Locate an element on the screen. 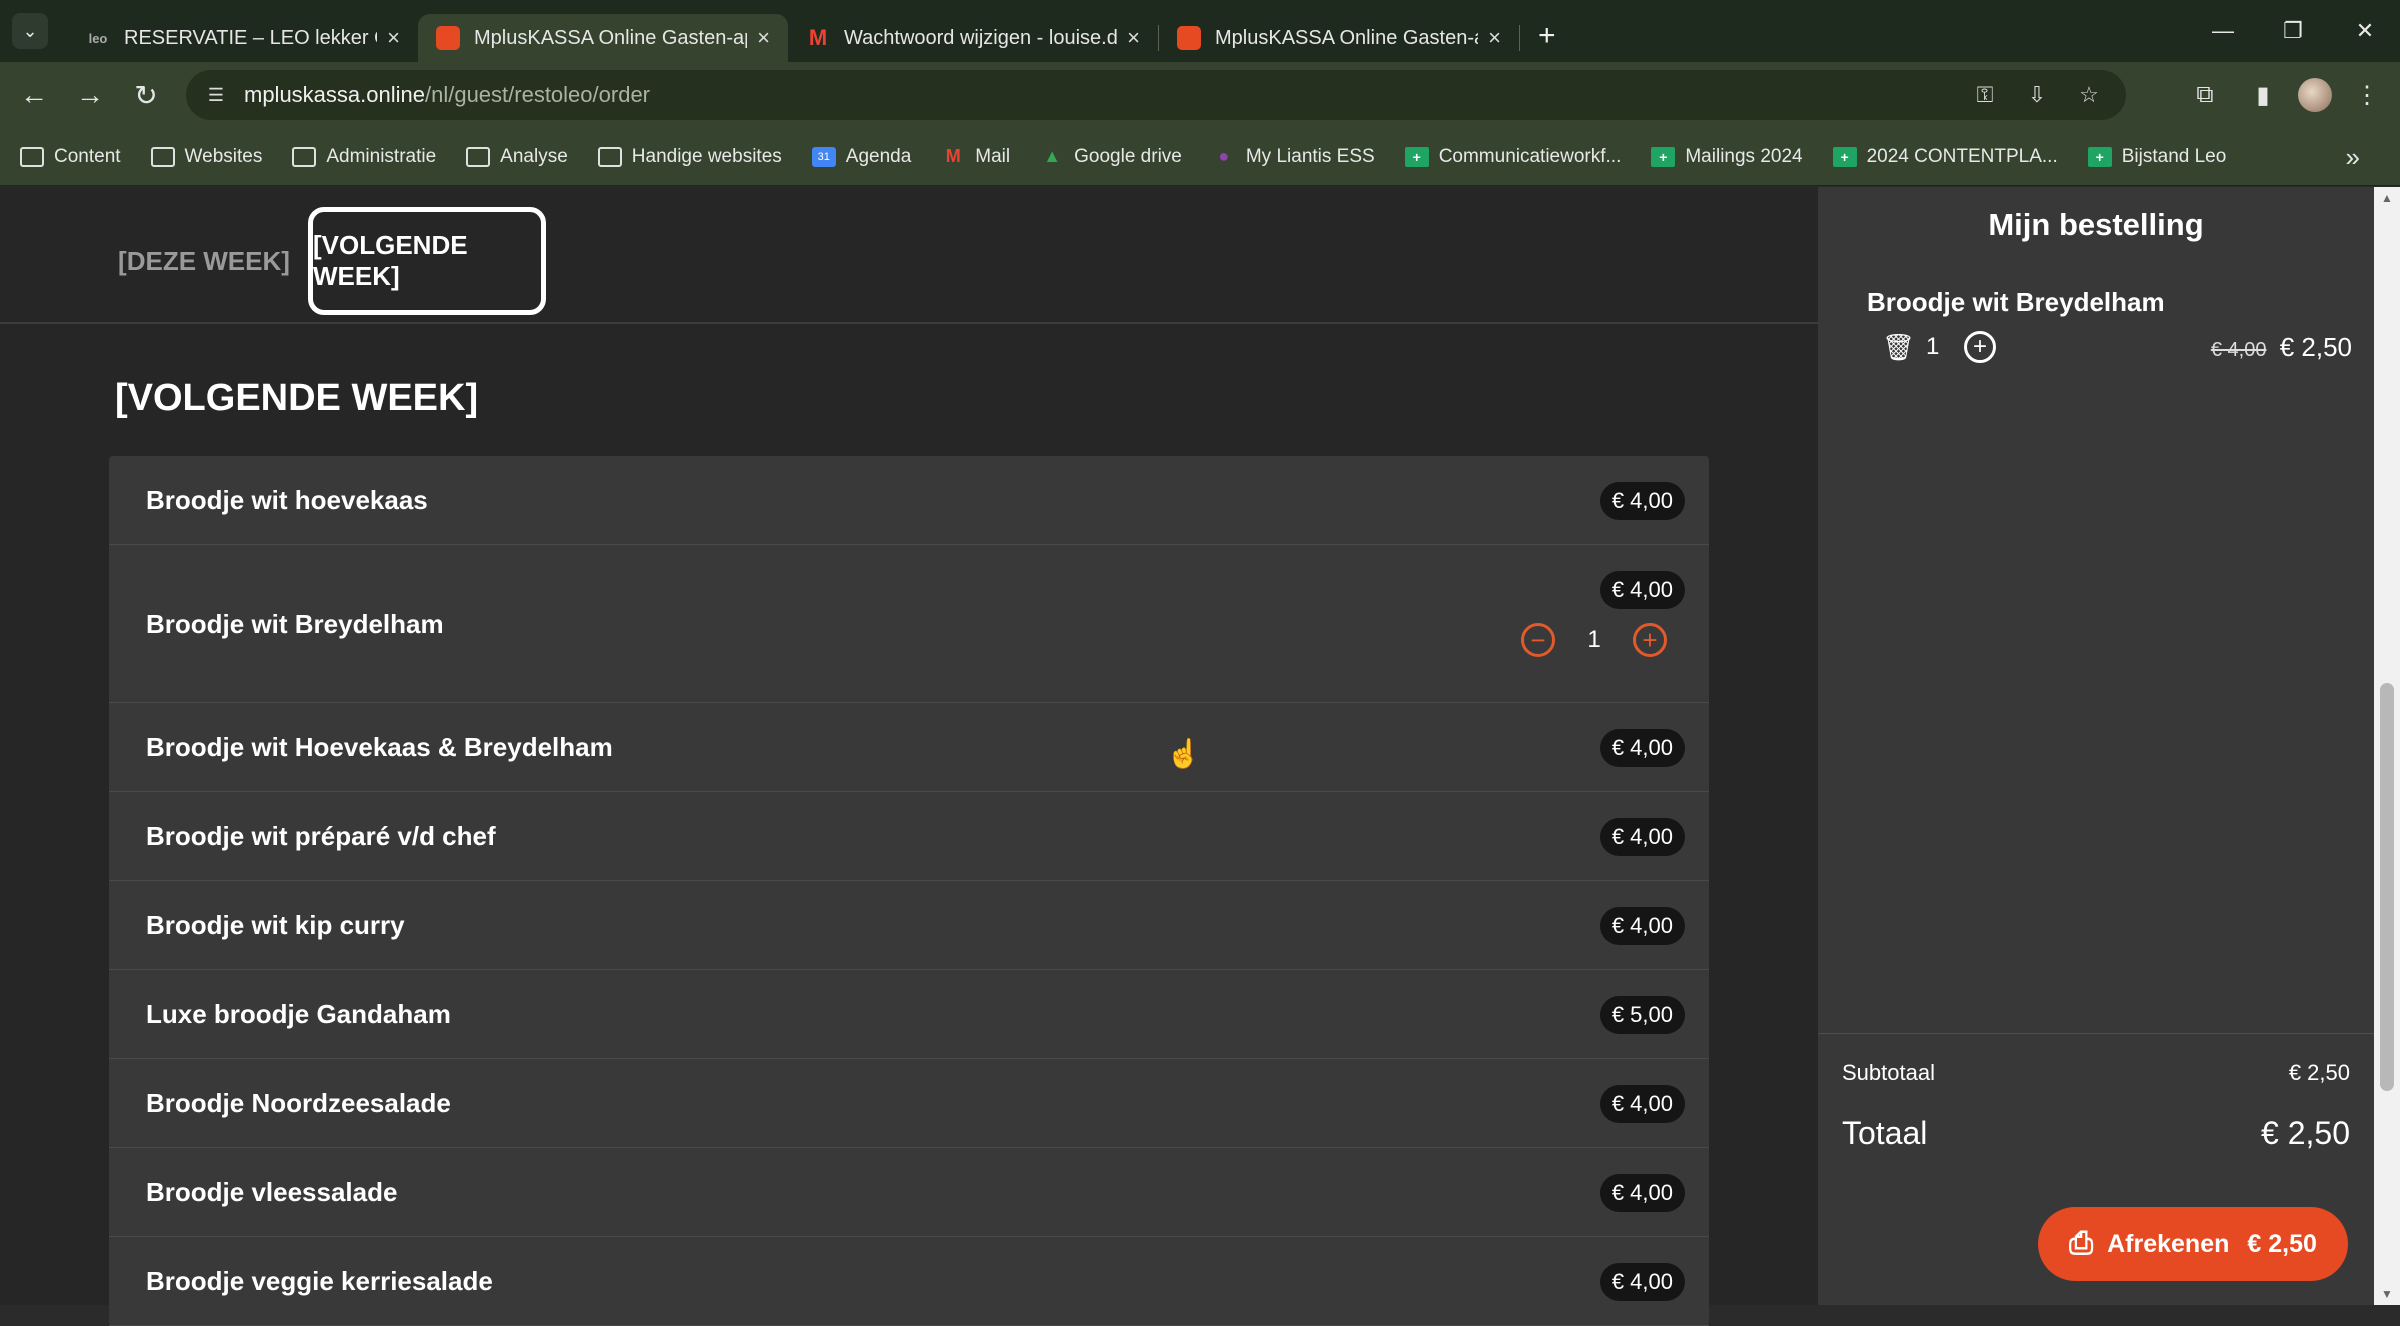 Image resolution: width=2400 pixels, height=1326 pixels. order-title: Mijn bestelling is located at coordinates (2096, 224).